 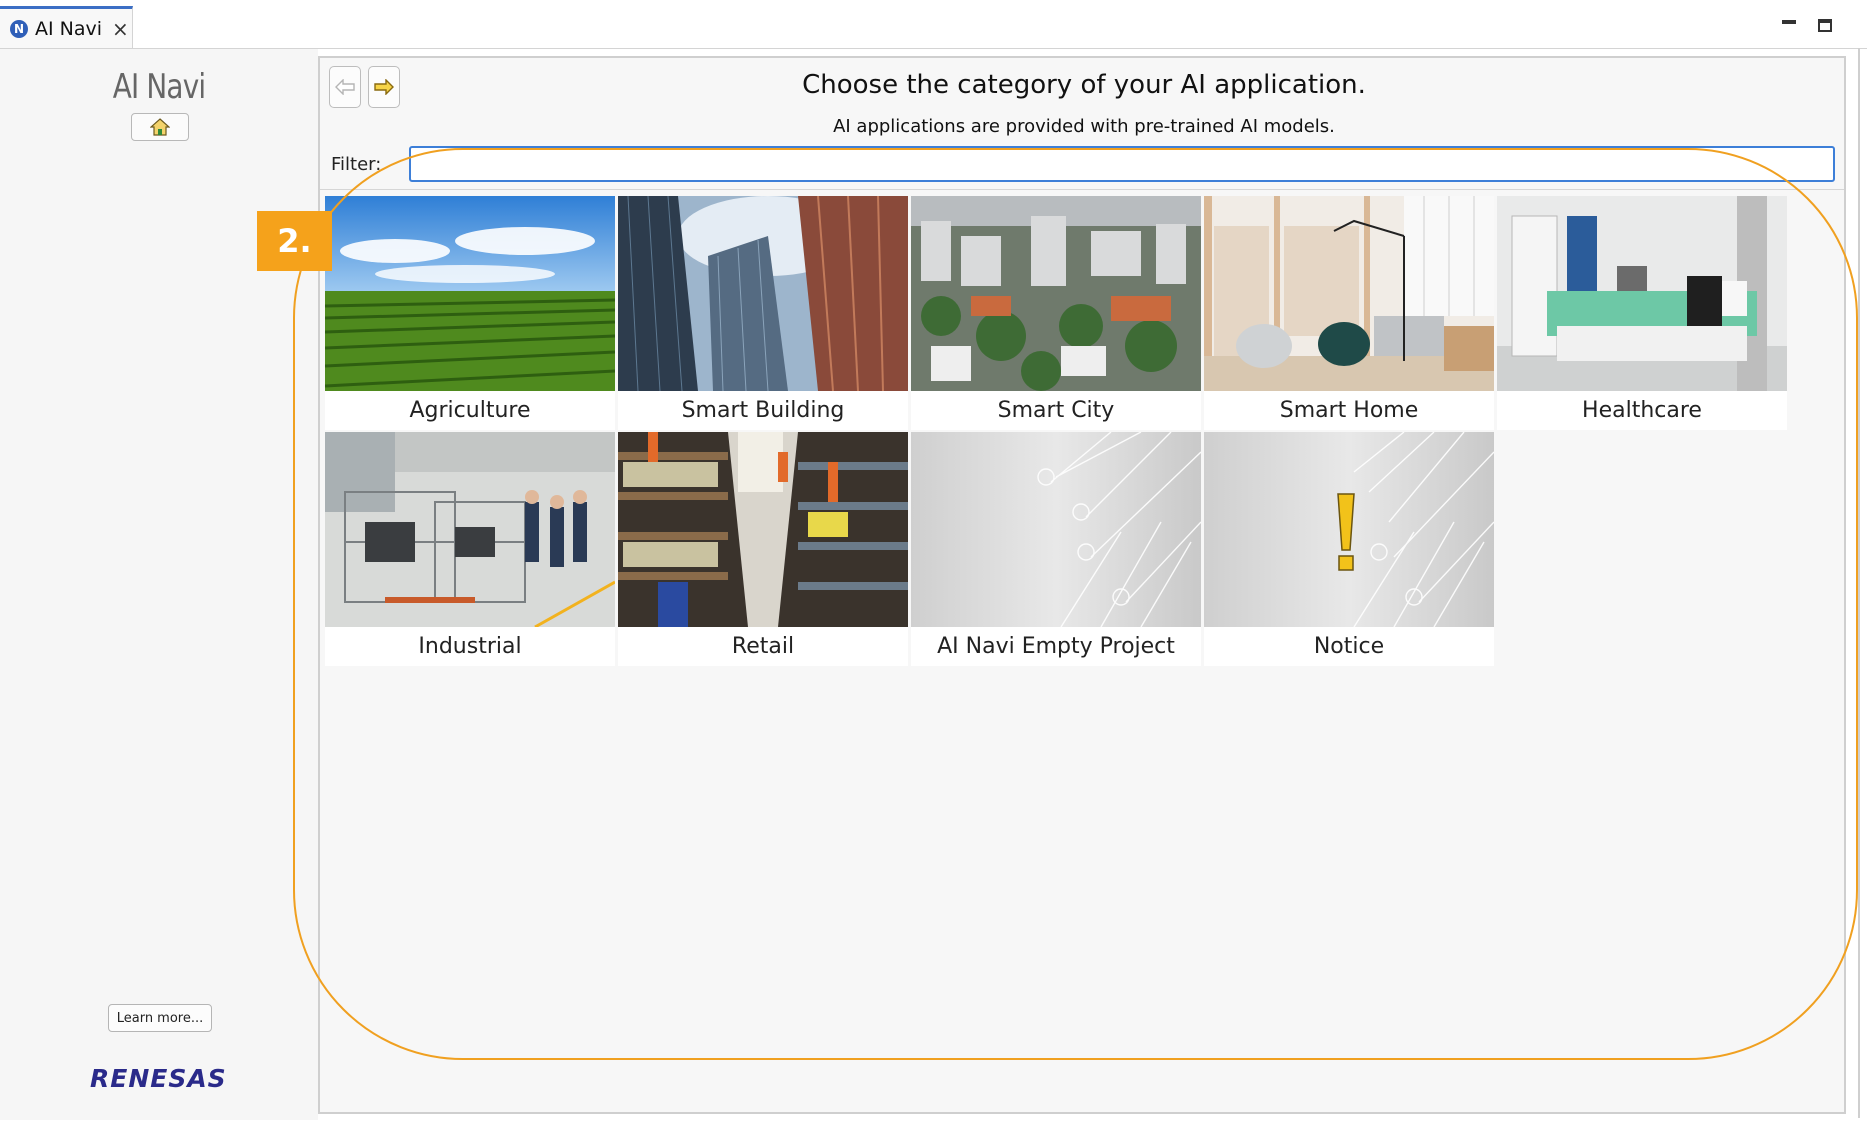 What do you see at coordinates (763, 410) in the screenshot?
I see `category-label: Smart Building` at bounding box center [763, 410].